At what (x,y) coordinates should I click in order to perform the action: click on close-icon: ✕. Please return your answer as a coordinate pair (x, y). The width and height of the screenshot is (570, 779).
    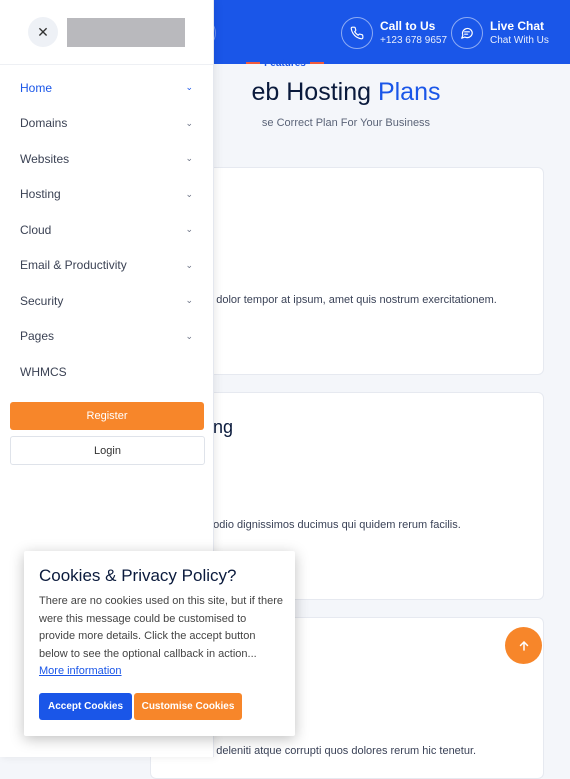
    Looking at the image, I should click on (43, 31).